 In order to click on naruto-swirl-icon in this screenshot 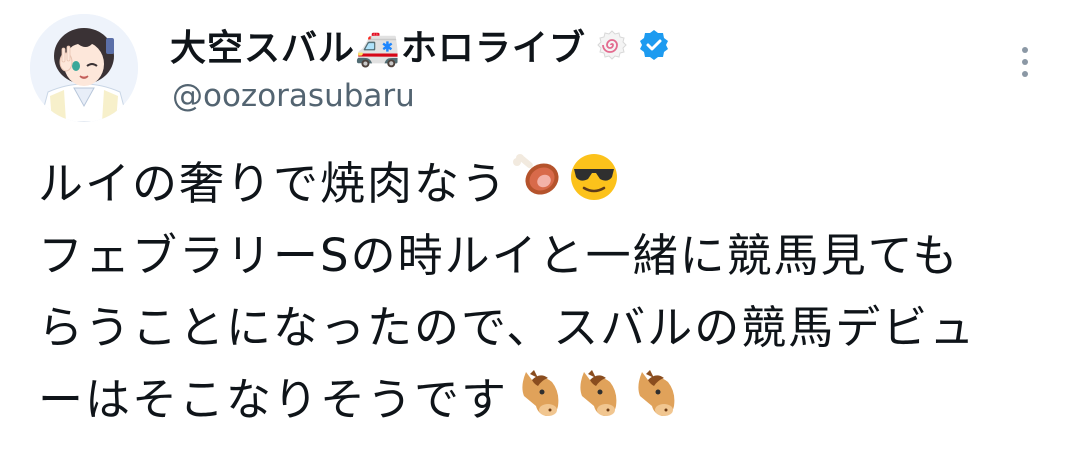, I will do `click(612, 45)`.